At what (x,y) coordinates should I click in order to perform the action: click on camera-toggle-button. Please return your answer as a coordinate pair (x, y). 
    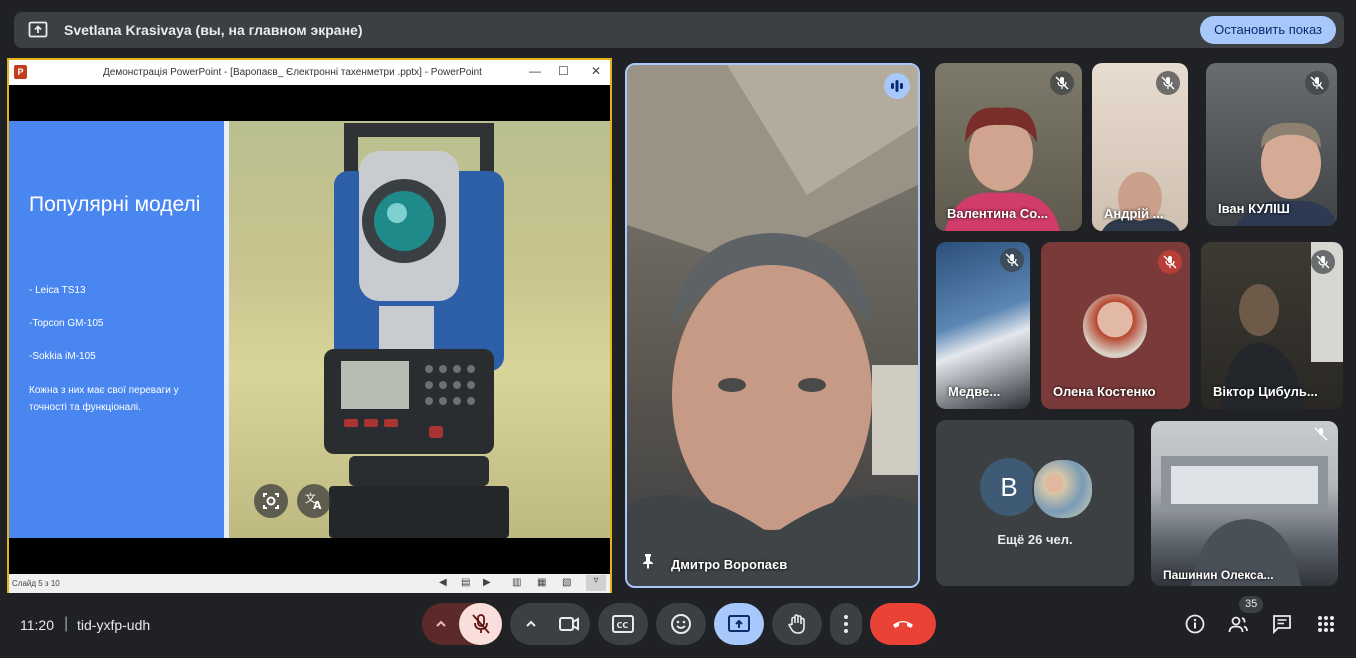
    Looking at the image, I should click on (570, 624).